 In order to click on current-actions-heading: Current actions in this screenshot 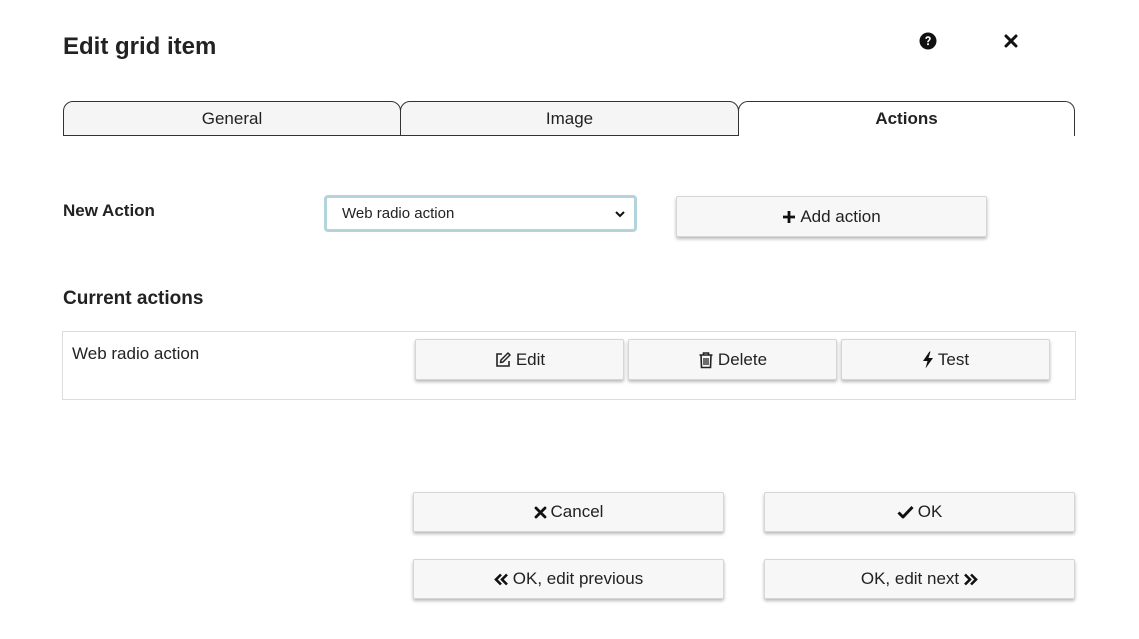, I will do `click(133, 298)`.